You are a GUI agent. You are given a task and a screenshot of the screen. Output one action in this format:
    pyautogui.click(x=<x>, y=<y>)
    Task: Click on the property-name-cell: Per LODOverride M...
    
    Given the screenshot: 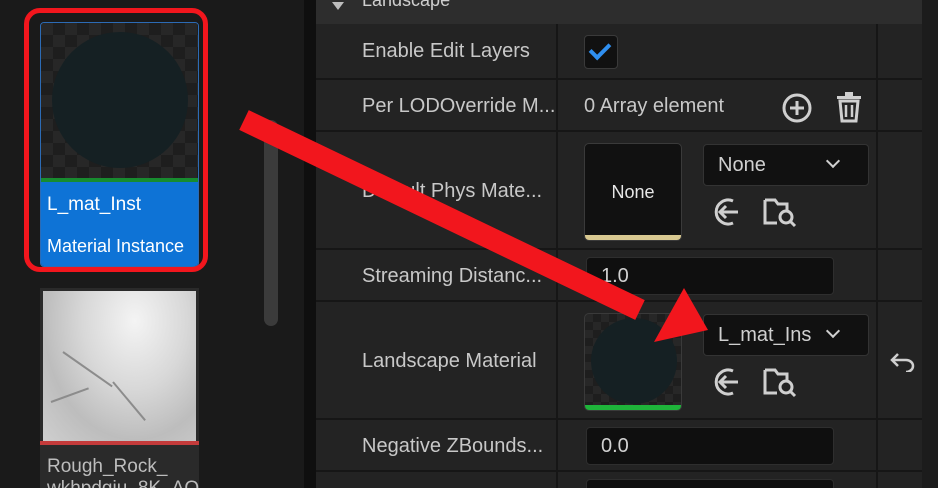 What is the action you would take?
    pyautogui.click(x=437, y=105)
    